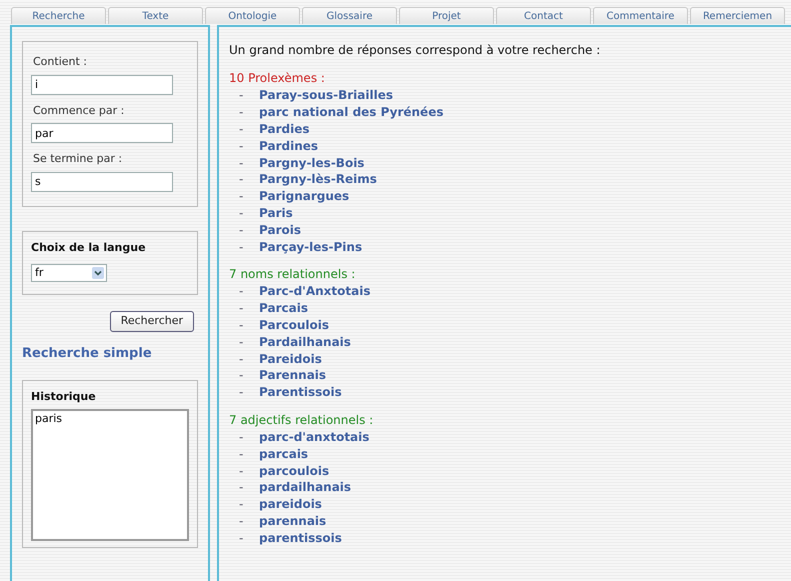 The image size is (791, 581). What do you see at coordinates (292, 521) in the screenshot?
I see `result-link: parennais` at bounding box center [292, 521].